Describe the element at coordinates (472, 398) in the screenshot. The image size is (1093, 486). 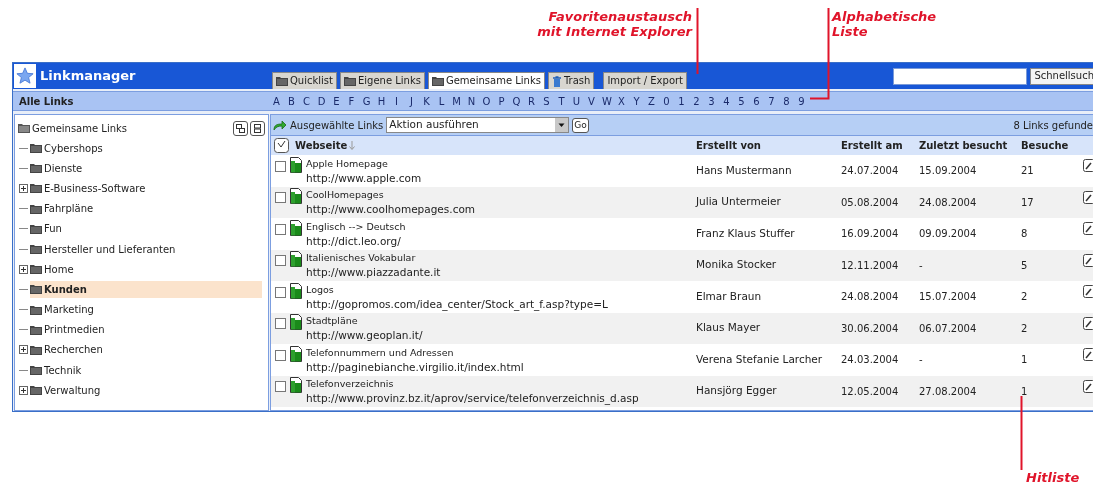
I see `link-url: http://www.provinz.bz.it/aprov/service/telefonverzeichnis_d.asp` at that location.